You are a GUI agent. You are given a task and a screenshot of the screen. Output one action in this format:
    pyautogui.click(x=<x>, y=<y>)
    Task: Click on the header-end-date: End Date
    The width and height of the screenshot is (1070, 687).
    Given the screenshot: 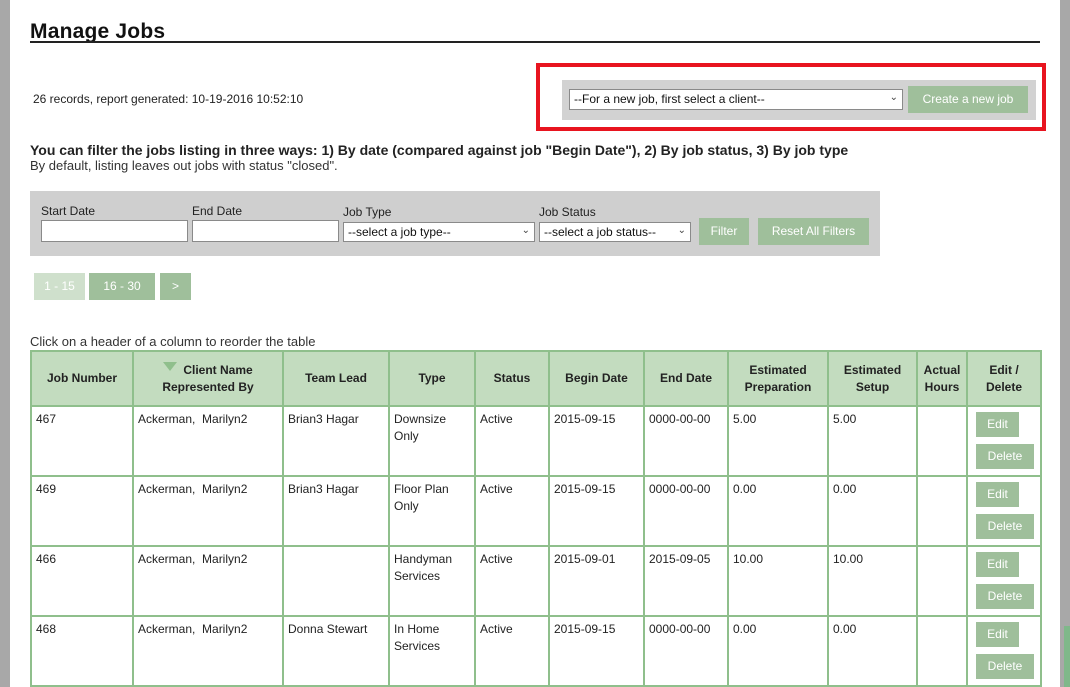 What is the action you would take?
    pyautogui.click(x=686, y=378)
    